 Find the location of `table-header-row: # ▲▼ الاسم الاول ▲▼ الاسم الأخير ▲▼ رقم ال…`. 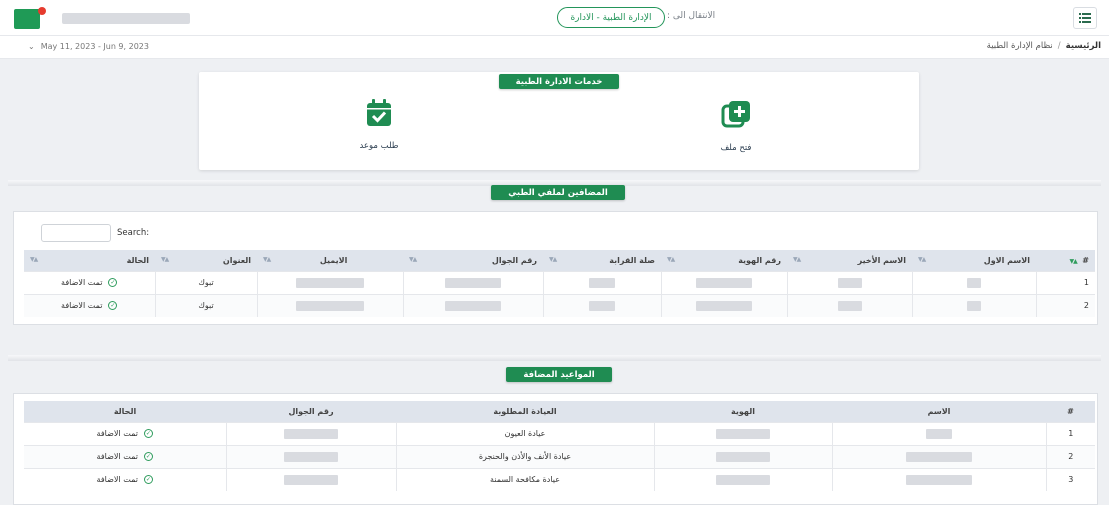

table-header-row: # ▲▼ الاسم الاول ▲▼ الاسم الأخير ▲▼ رقم ال… is located at coordinates (559, 260).